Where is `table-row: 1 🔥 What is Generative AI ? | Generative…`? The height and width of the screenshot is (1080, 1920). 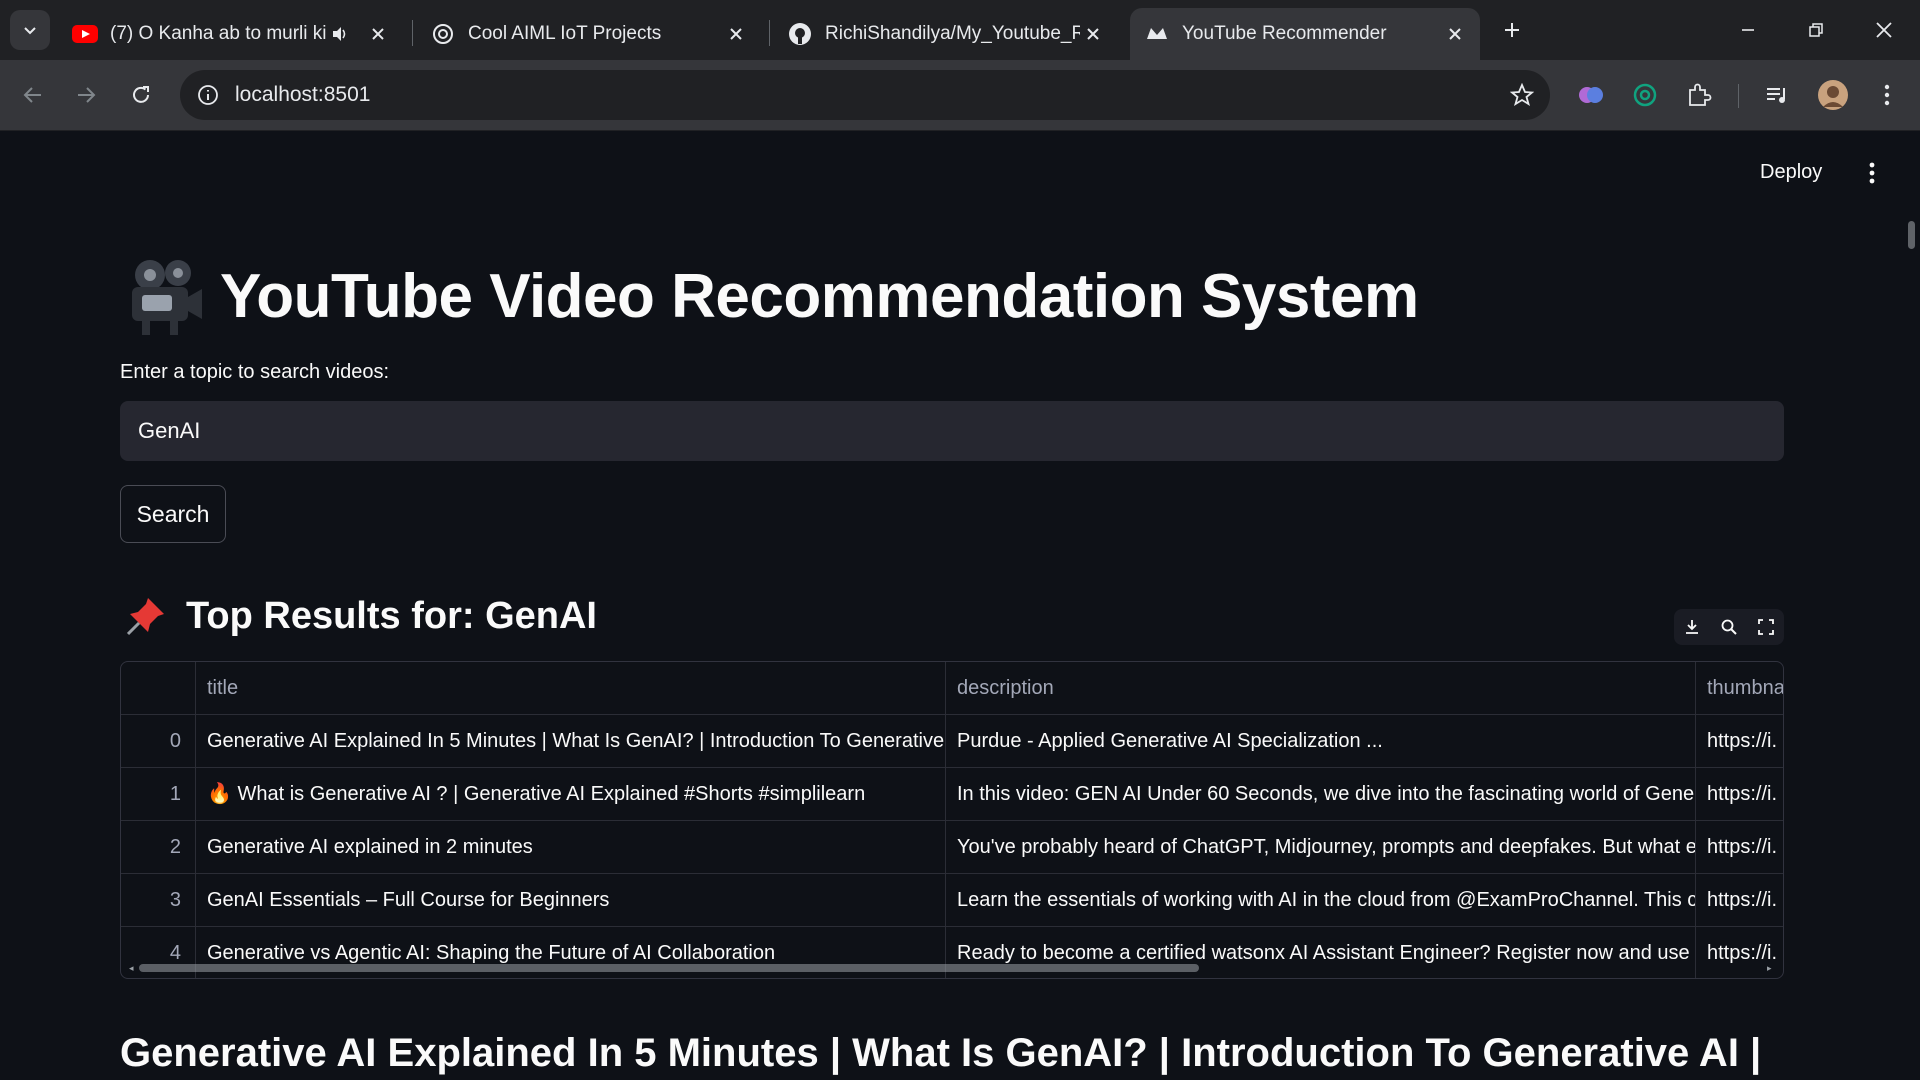
table-row: 1 🔥 What is Generative AI ? | Generative… is located at coordinates (952, 794).